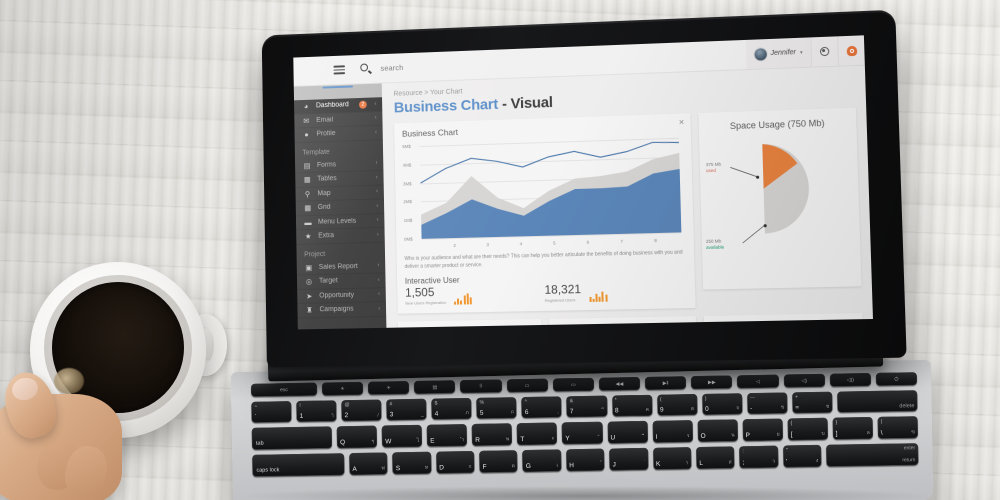  What do you see at coordinates (342, 388) in the screenshot?
I see `key-f1: ☀` at bounding box center [342, 388].